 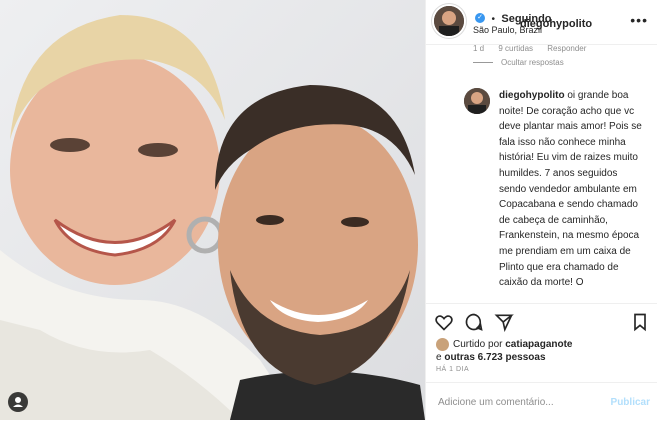 What do you see at coordinates (639, 20) in the screenshot?
I see `more-options-icon: •••` at bounding box center [639, 20].